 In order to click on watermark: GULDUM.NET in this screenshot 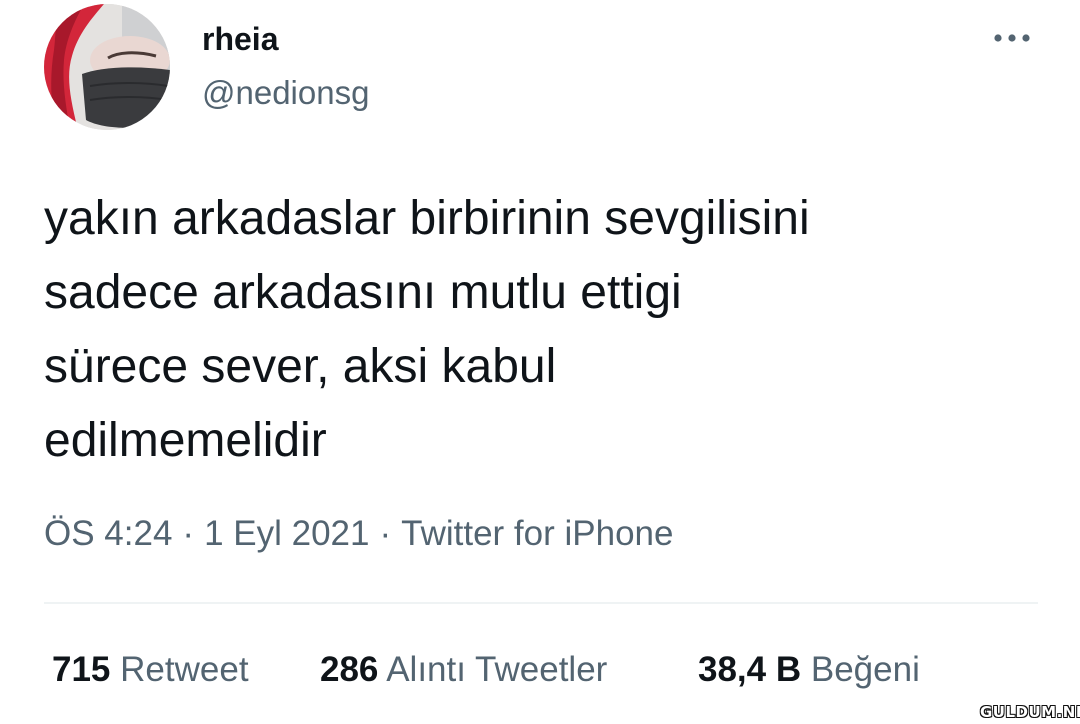, I will do `click(1030, 712)`.